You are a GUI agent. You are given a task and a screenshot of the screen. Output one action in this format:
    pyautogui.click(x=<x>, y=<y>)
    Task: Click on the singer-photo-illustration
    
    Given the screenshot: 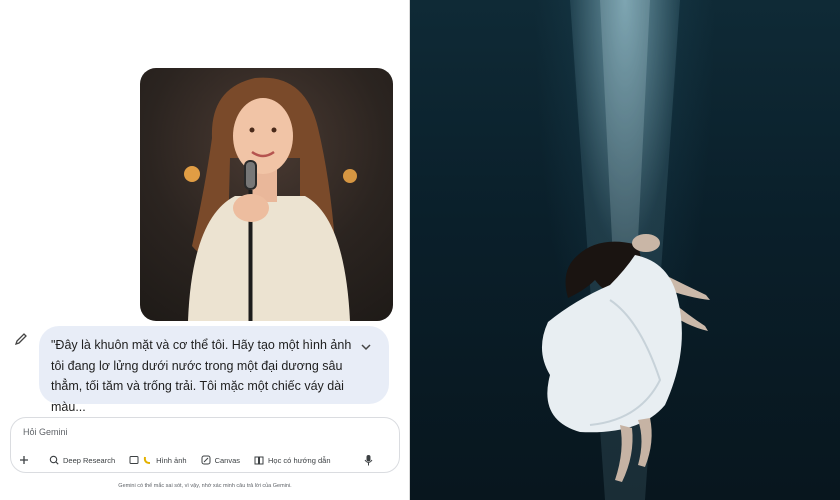 What is the action you would take?
    pyautogui.click(x=270, y=199)
    